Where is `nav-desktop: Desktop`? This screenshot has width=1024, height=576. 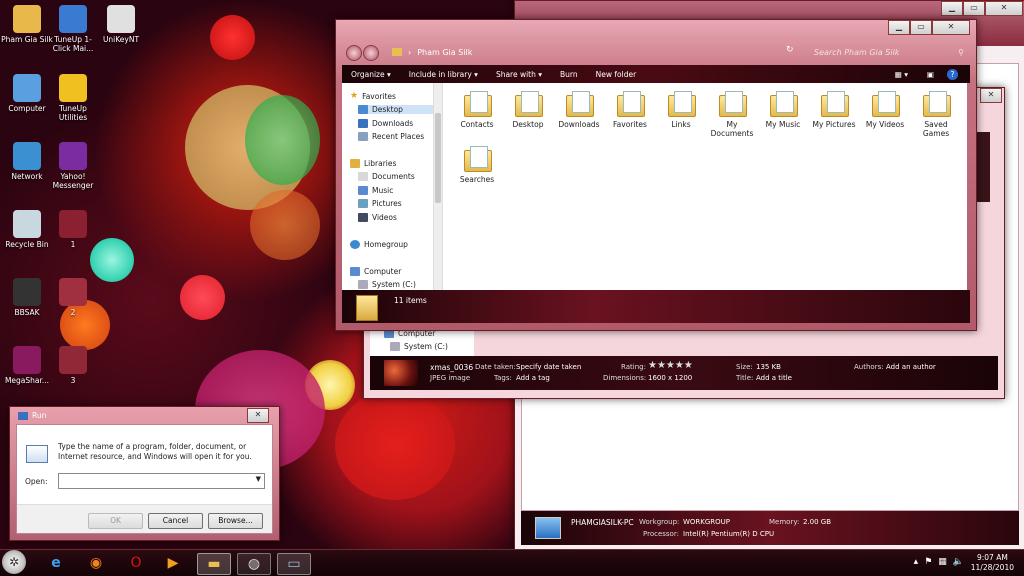 nav-desktop: Desktop is located at coordinates (397, 109).